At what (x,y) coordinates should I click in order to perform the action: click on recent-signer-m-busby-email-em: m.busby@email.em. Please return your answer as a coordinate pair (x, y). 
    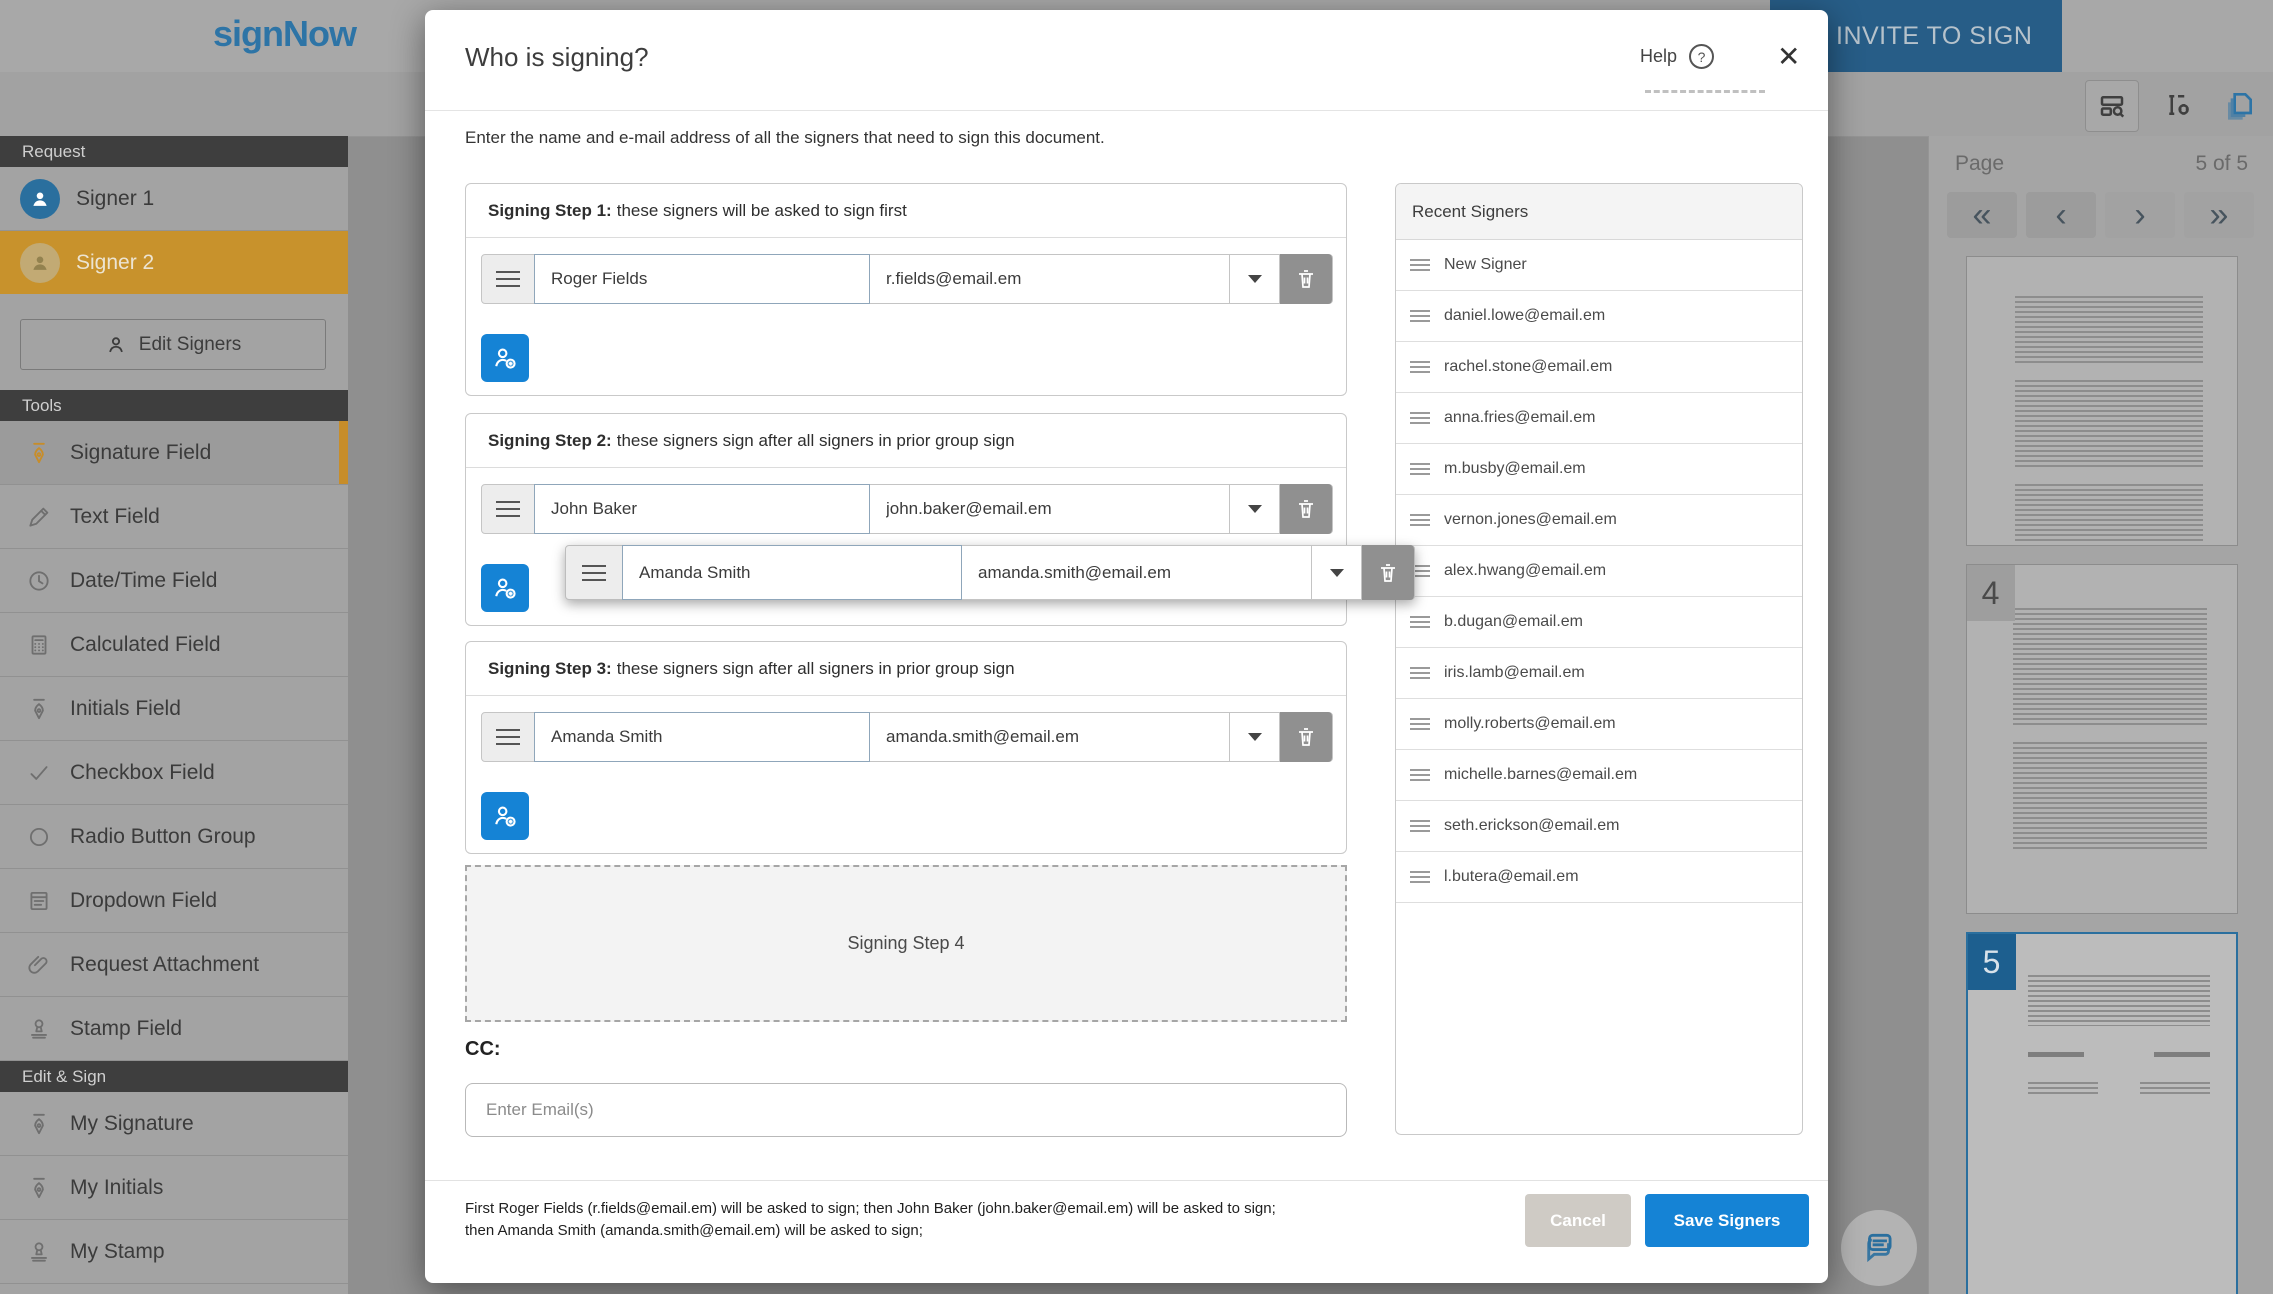
    Looking at the image, I should click on (1599, 469).